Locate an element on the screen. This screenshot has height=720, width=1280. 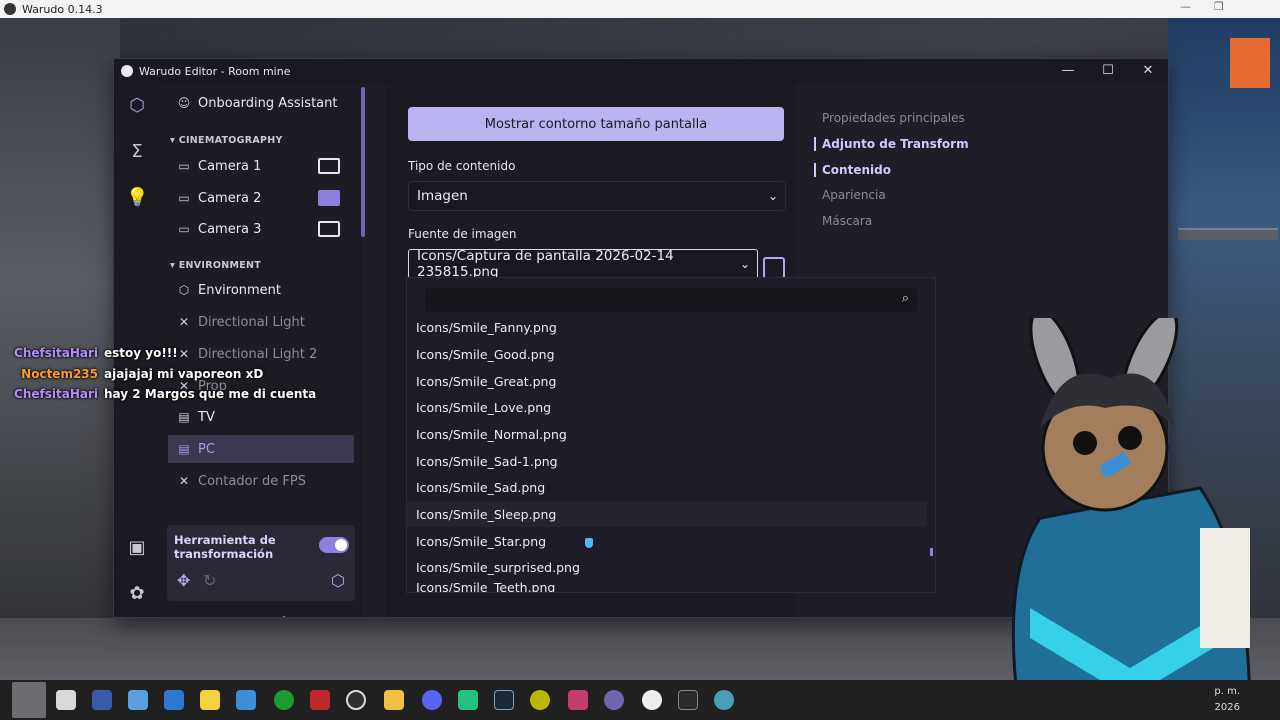
store-icon is located at coordinates (174, 700).